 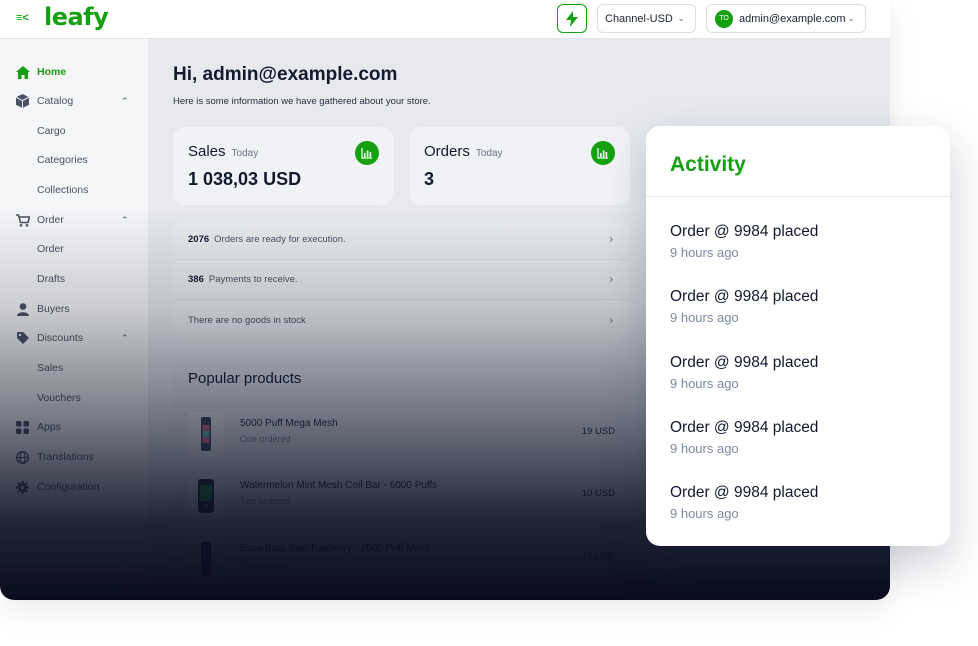 What do you see at coordinates (207, 151) in the screenshot?
I see `sales-title: Sales` at bounding box center [207, 151].